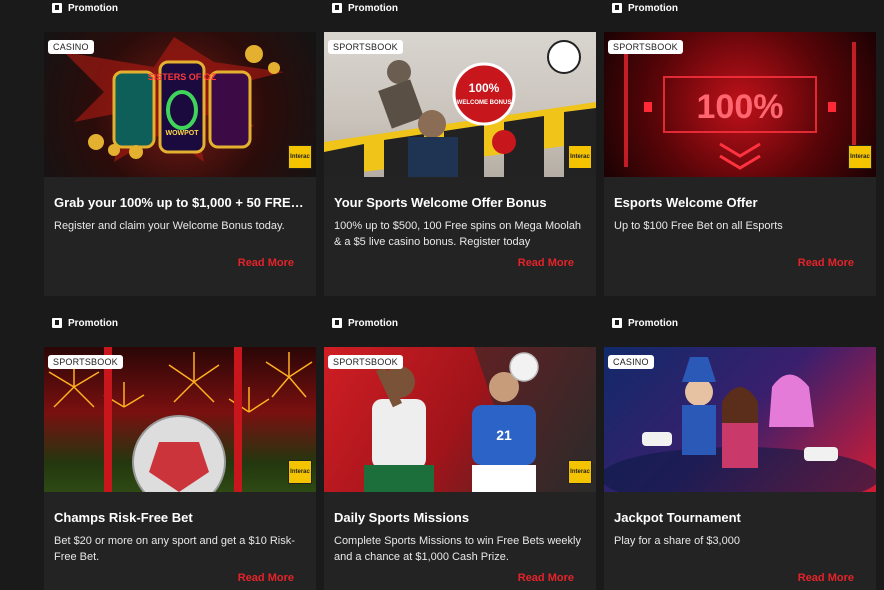  What do you see at coordinates (686, 202) in the screenshot?
I see `card-title: Esports Welcome Offer` at bounding box center [686, 202].